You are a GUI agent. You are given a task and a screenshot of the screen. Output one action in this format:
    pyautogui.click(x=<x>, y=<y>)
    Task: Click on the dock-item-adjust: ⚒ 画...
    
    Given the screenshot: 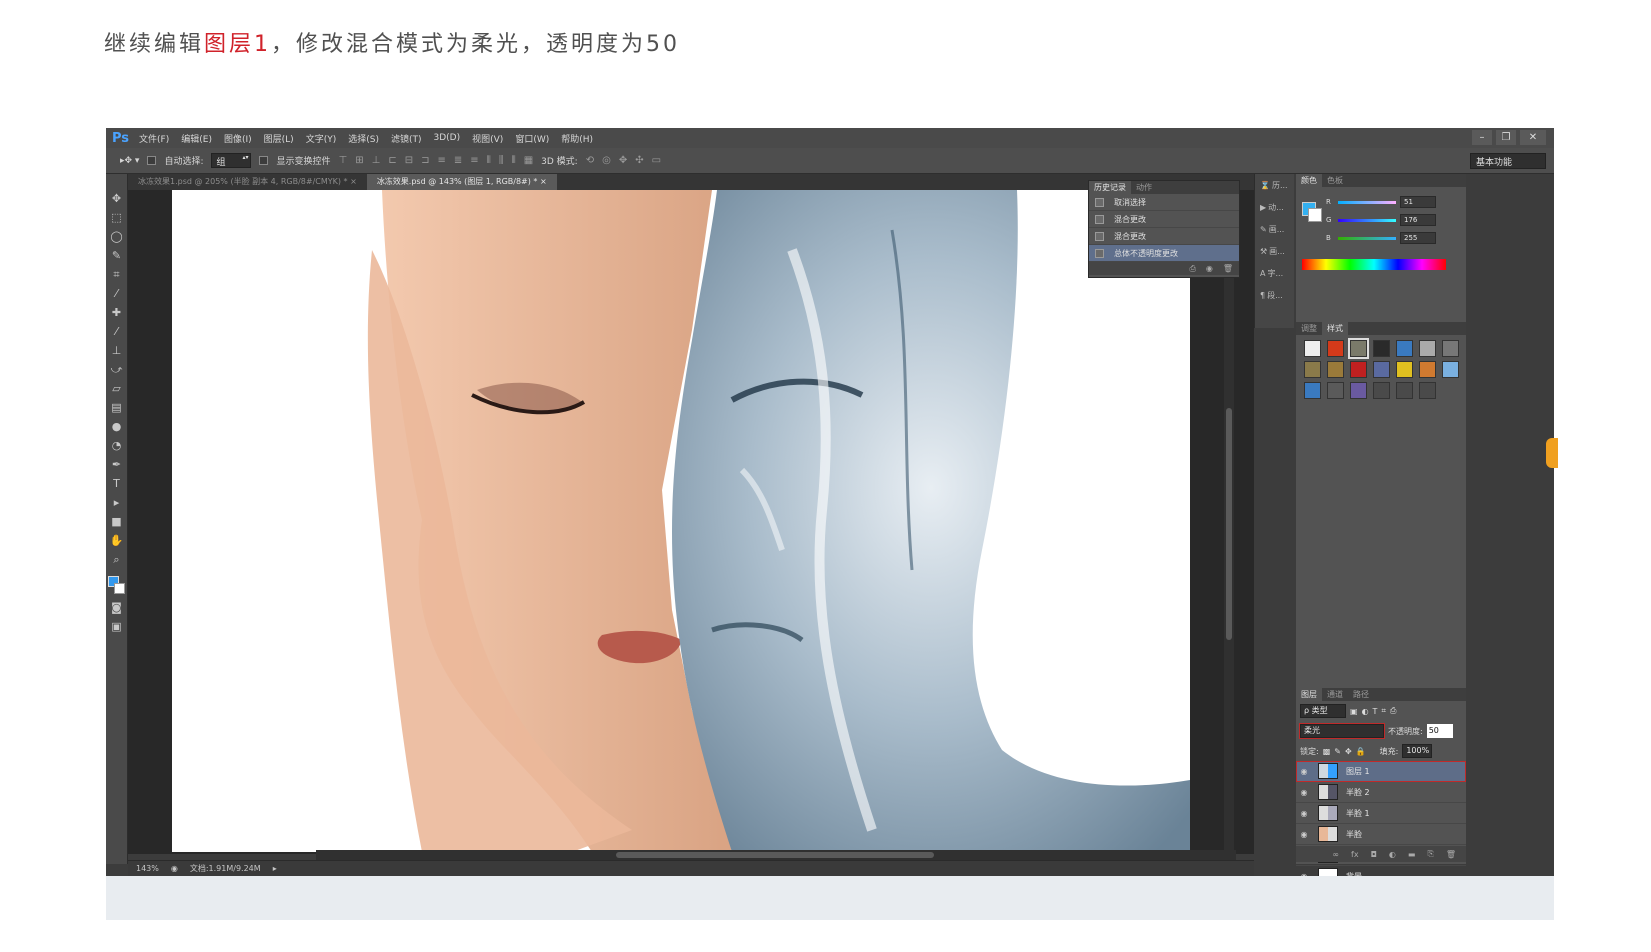 What is the action you would take?
    pyautogui.click(x=1274, y=251)
    